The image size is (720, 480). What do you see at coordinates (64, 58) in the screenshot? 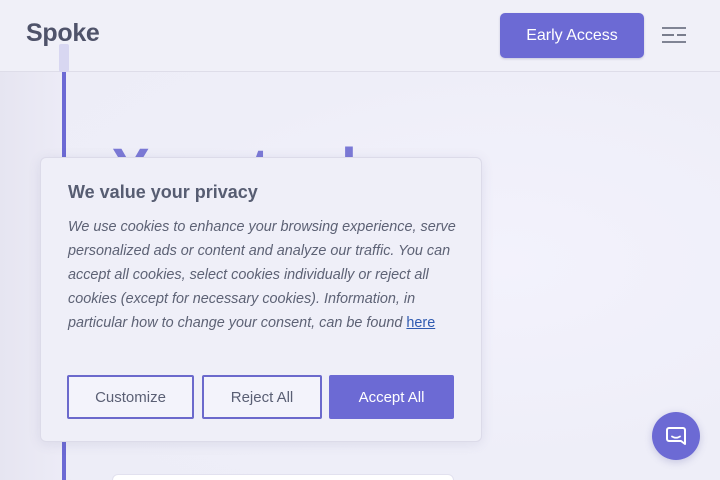
I see `accent-bar-stub` at bounding box center [64, 58].